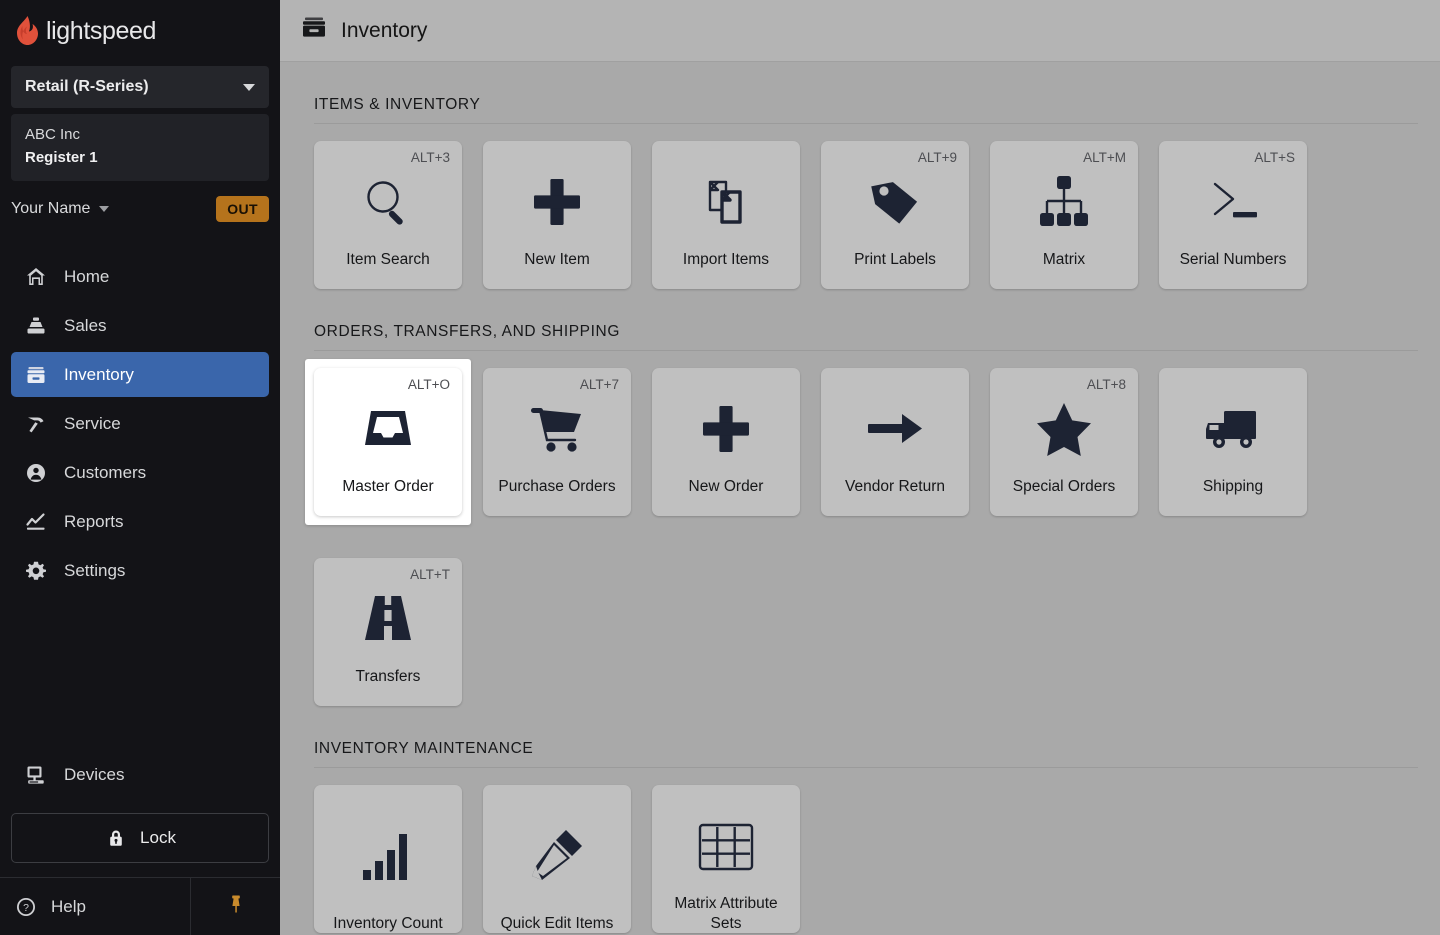  I want to click on tile-serial-numbers: ALT+S Serial Numbers, so click(1233, 215).